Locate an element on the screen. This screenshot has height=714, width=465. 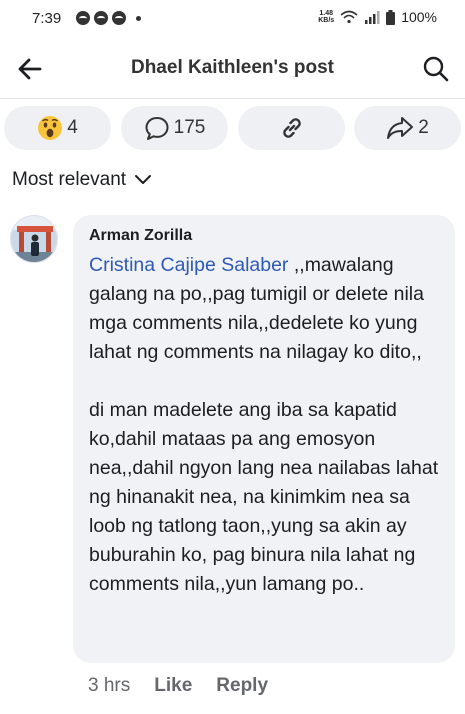
status-indicators: 1.48 KB/s 100% is located at coordinates (377, 17).